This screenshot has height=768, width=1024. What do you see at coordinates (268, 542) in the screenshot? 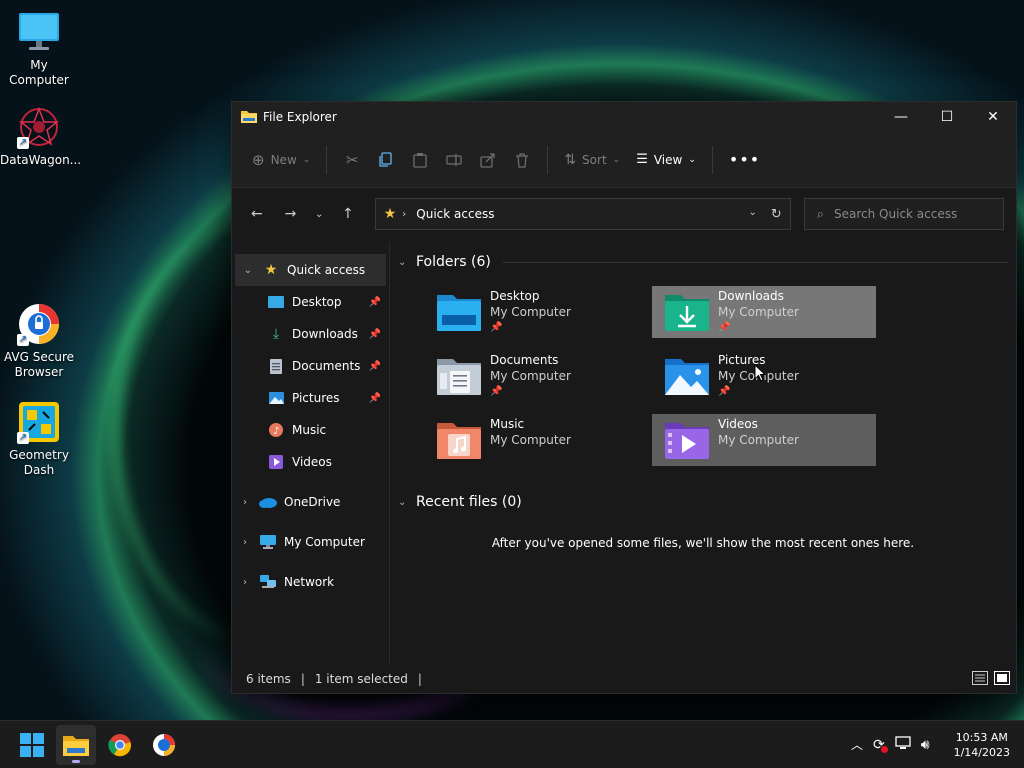
I see `monitor-icon` at bounding box center [268, 542].